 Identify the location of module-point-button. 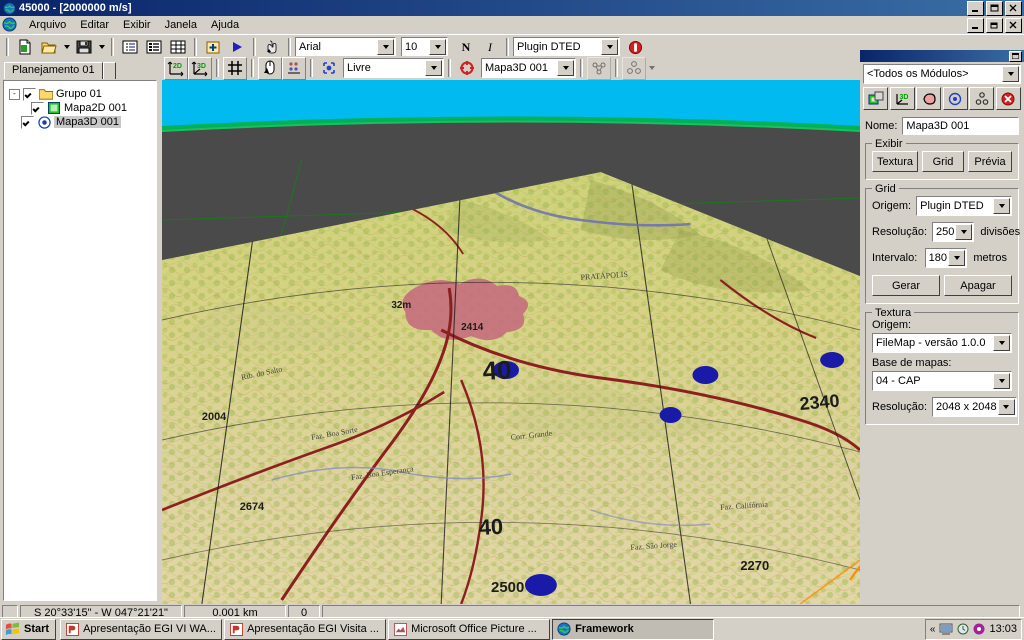
(955, 98).